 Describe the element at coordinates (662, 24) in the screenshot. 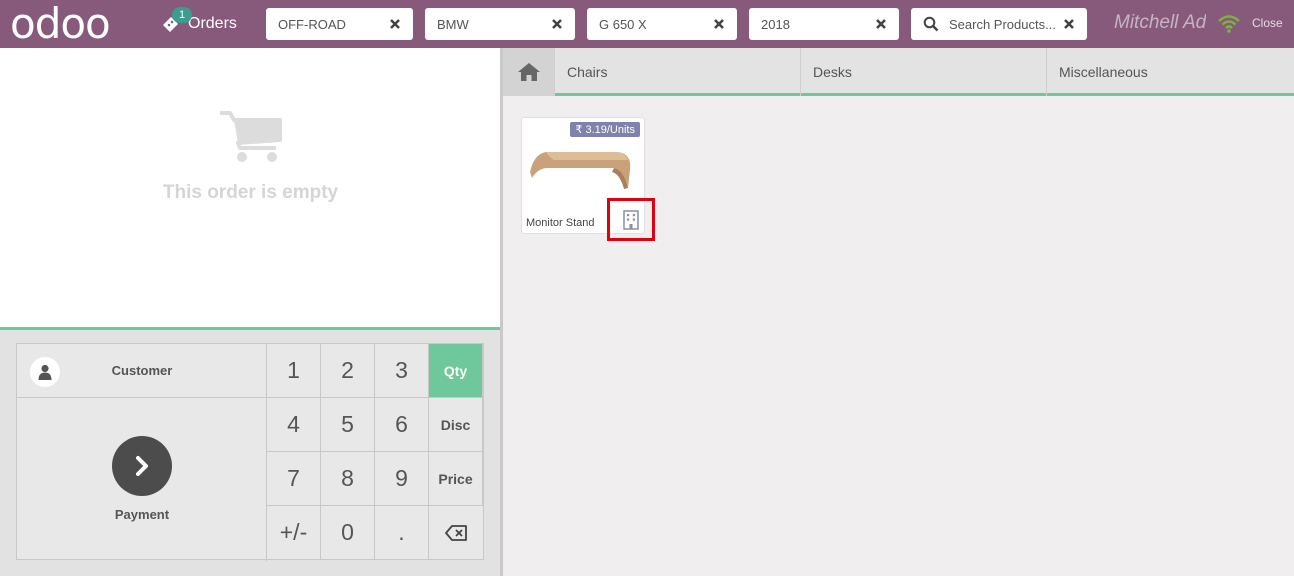

I see `filter-chip-model: G 650 X` at that location.